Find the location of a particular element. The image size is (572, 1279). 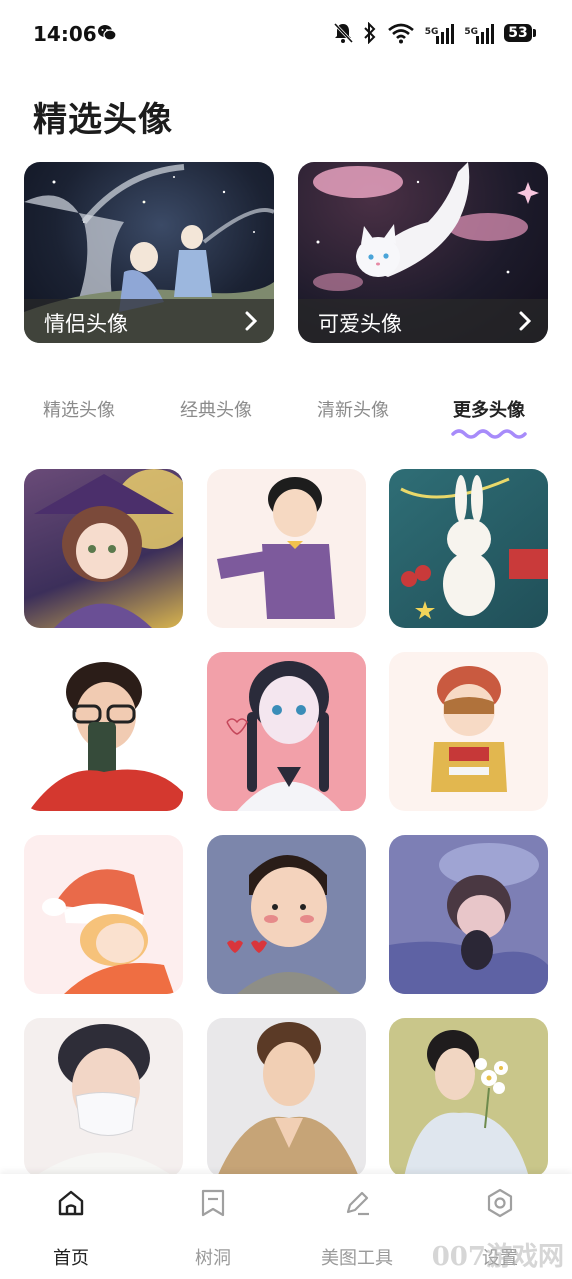

avatar-card-christmas-girl is located at coordinates (103, 914).